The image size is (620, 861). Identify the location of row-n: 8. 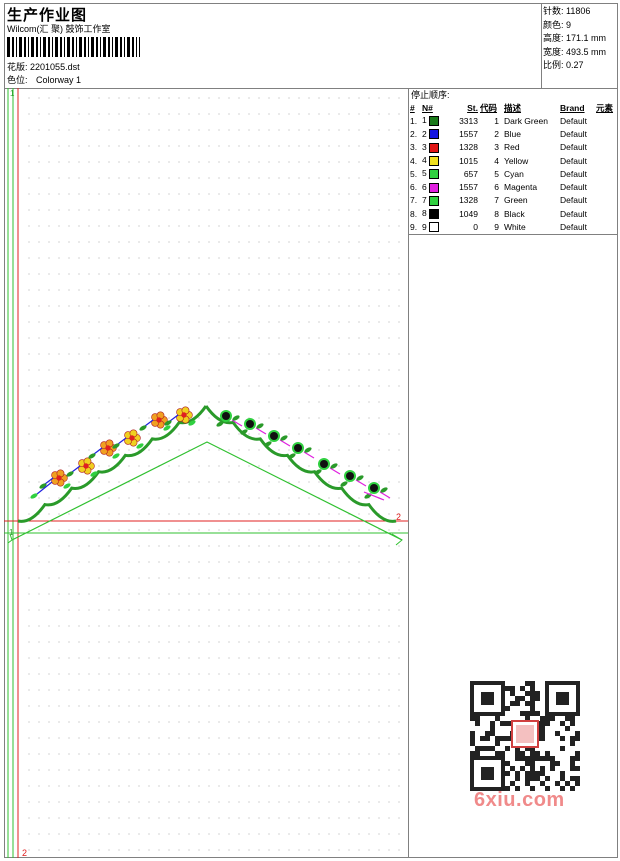
(434, 213).